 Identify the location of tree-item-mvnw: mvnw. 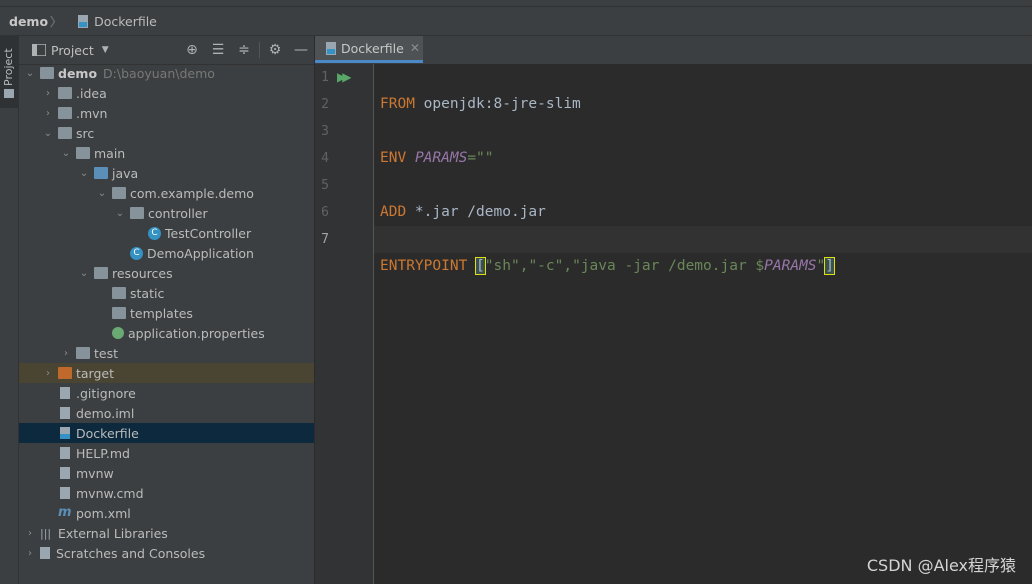
(166, 473).